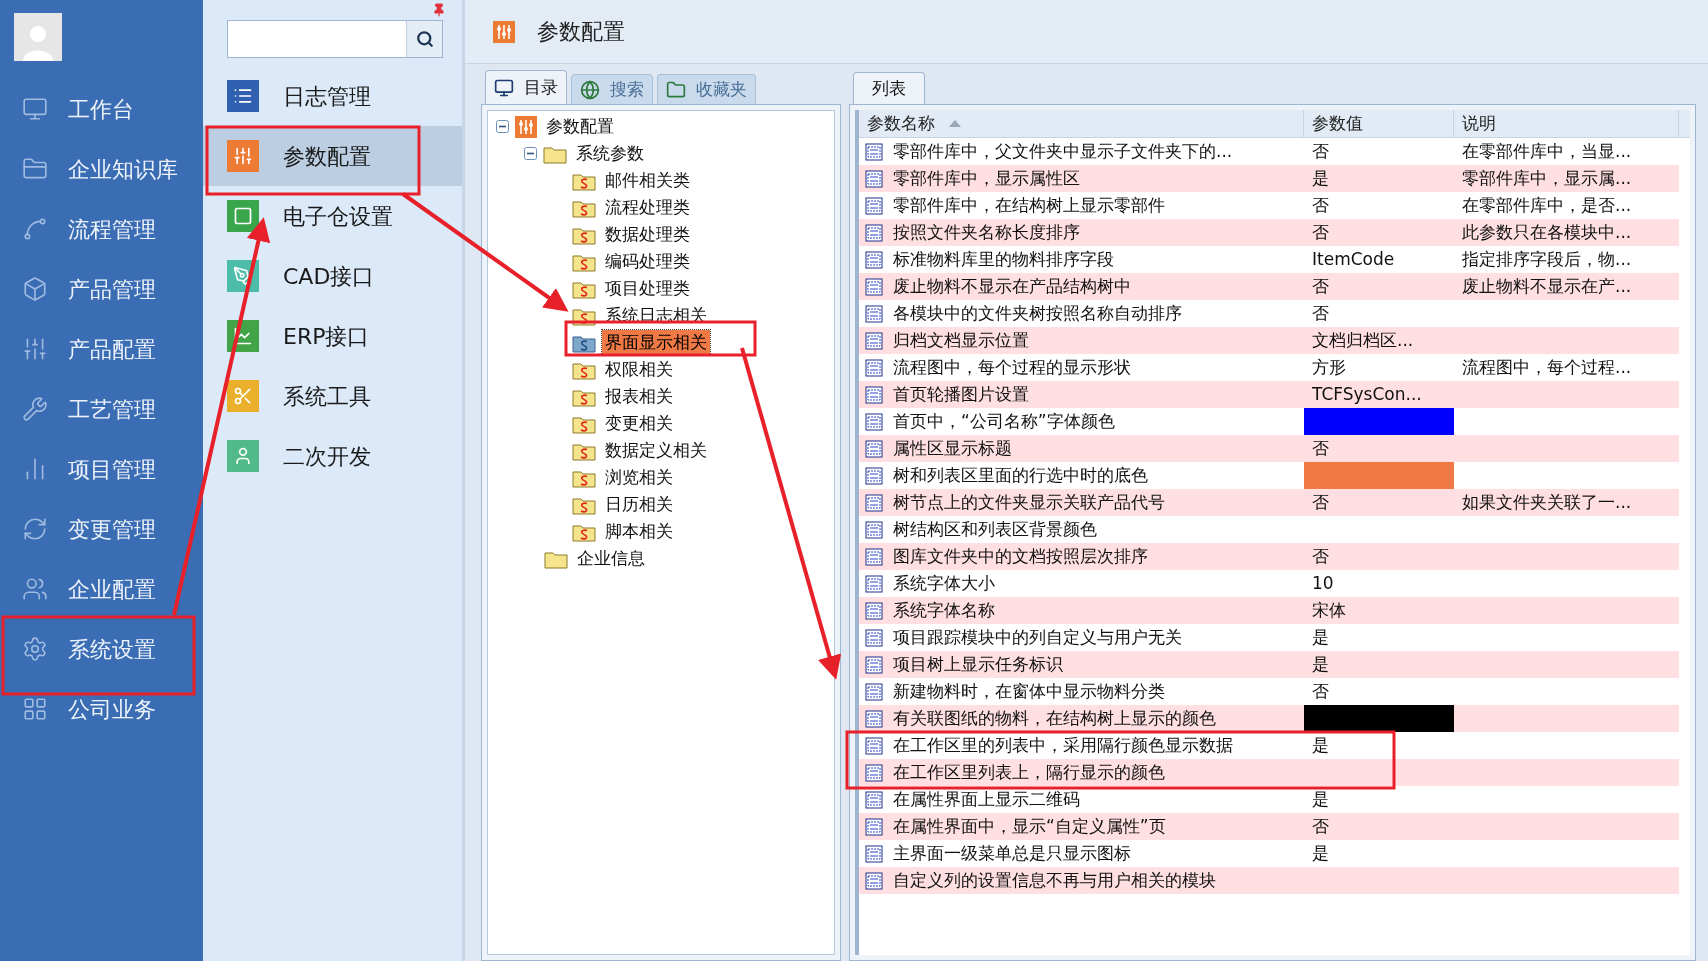 The height and width of the screenshot is (961, 1708). What do you see at coordinates (439, 10) in the screenshot?
I see `pin-icon` at bounding box center [439, 10].